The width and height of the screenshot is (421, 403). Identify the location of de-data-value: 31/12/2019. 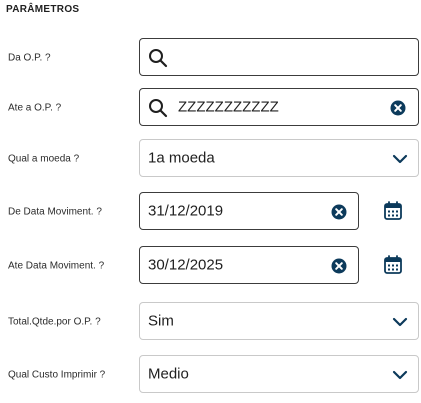
(185, 211).